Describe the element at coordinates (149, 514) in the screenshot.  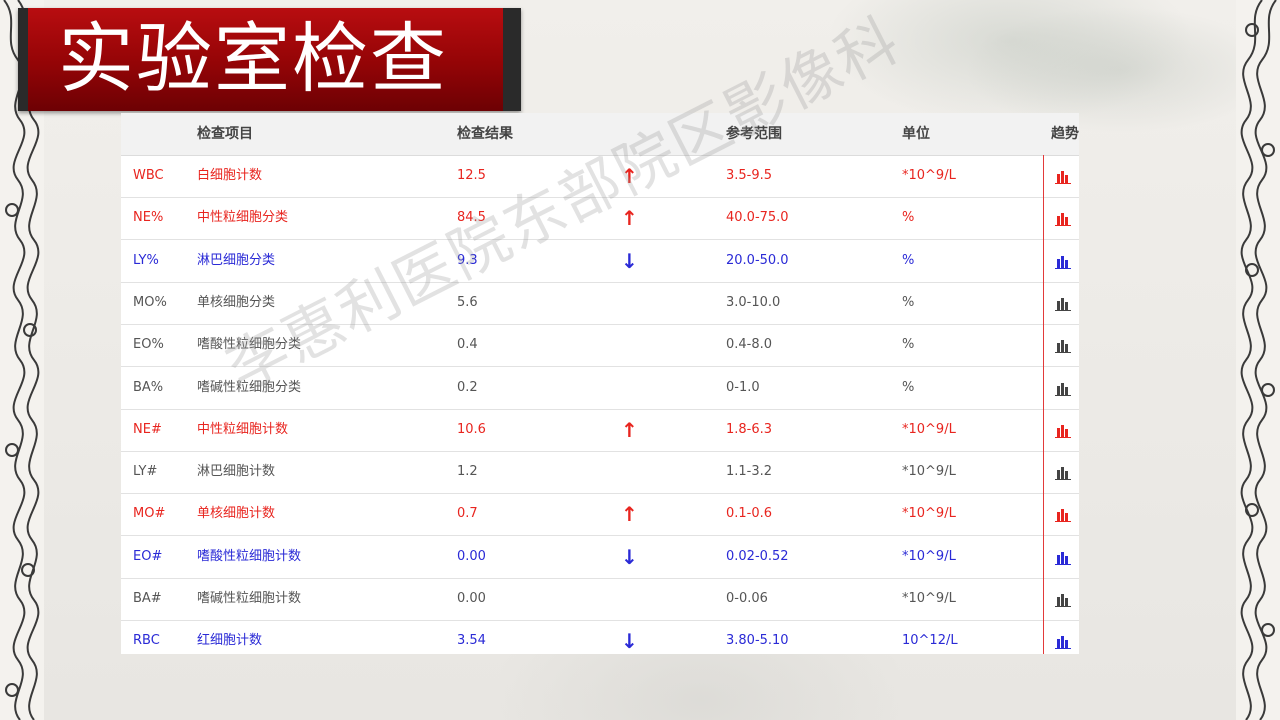
I see `row-code: MO#` at that location.